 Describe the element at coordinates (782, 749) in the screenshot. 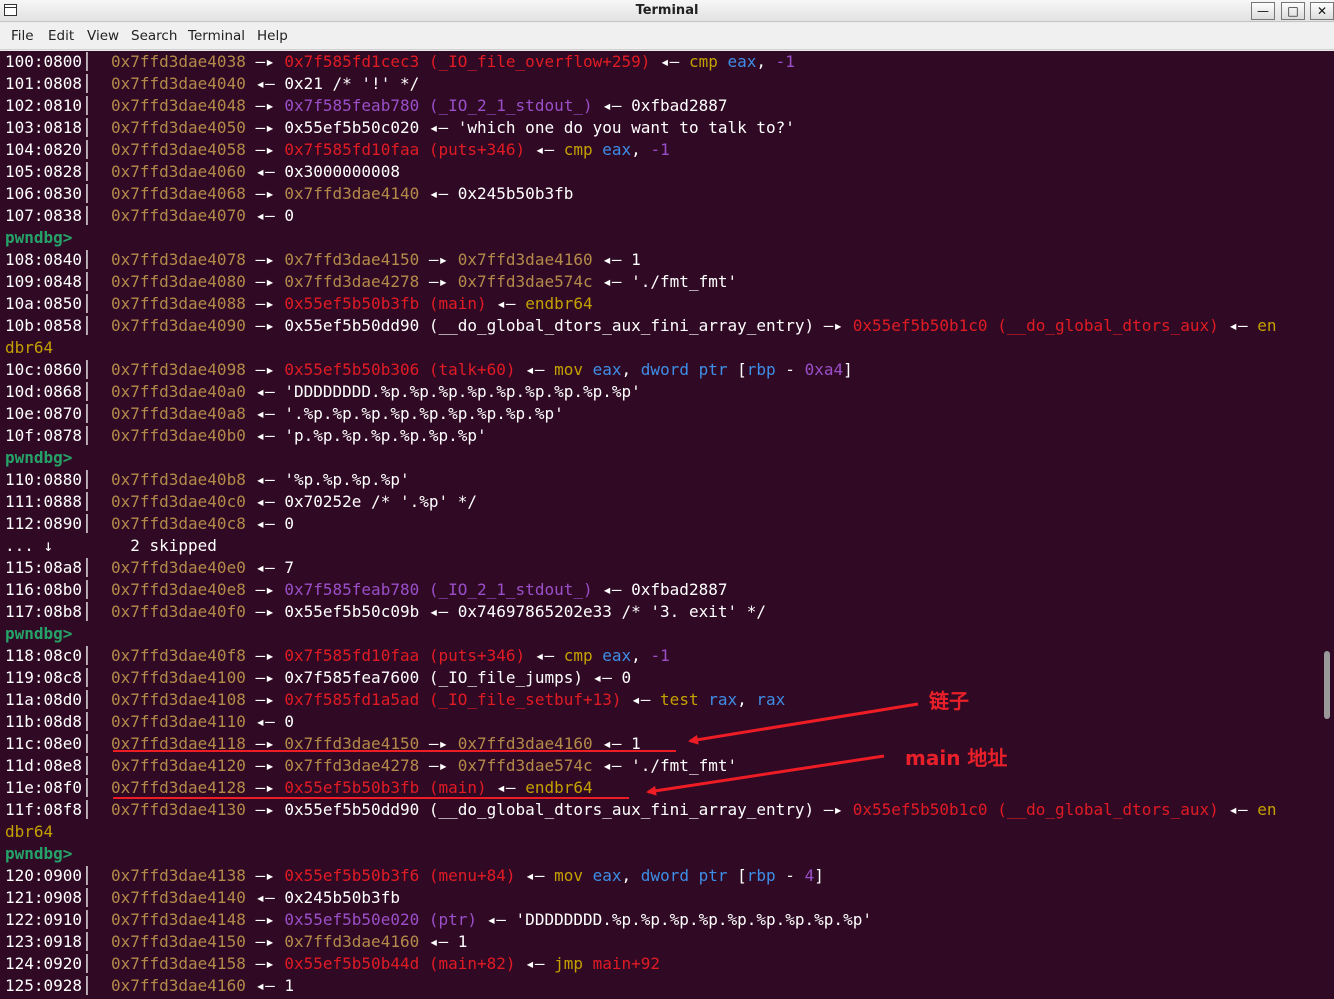

I see `annotation-arrows` at that location.